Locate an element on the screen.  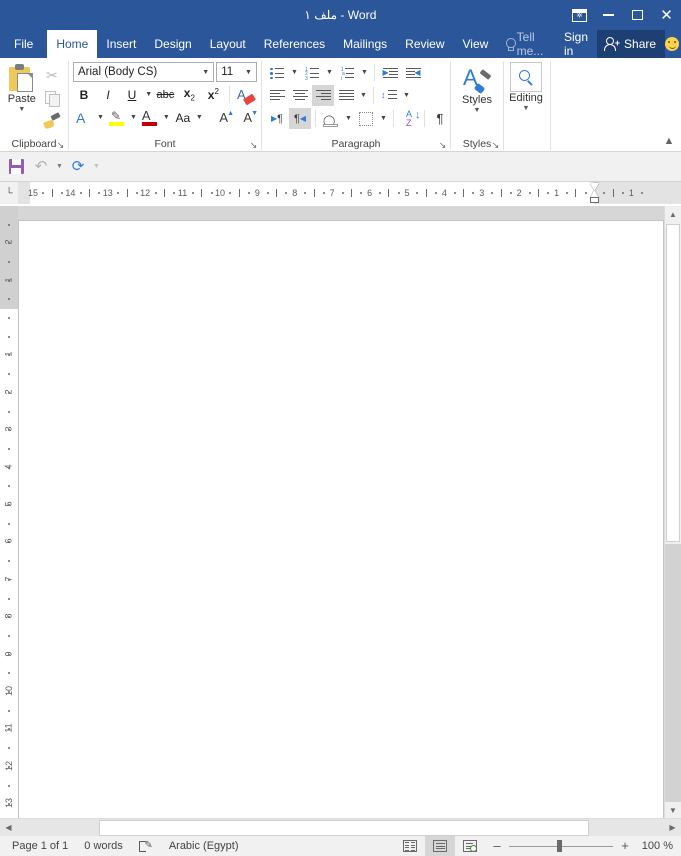
tab-mailings: Mailings is located at coordinates (365, 44).